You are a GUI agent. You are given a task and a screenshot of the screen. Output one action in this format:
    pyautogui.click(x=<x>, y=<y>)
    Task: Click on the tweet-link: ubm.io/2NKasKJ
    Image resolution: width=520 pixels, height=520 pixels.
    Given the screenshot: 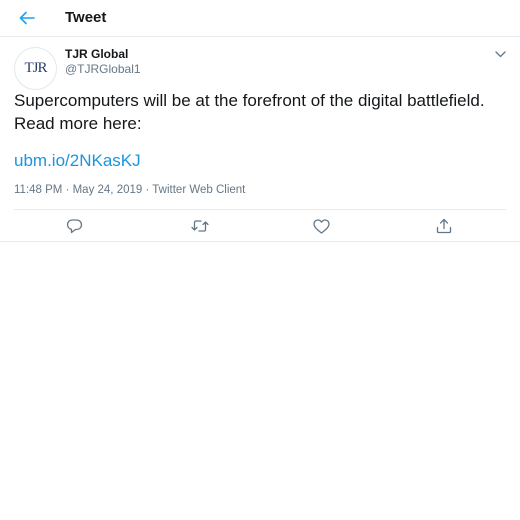 What is the action you would take?
    pyautogui.click(x=77, y=161)
    